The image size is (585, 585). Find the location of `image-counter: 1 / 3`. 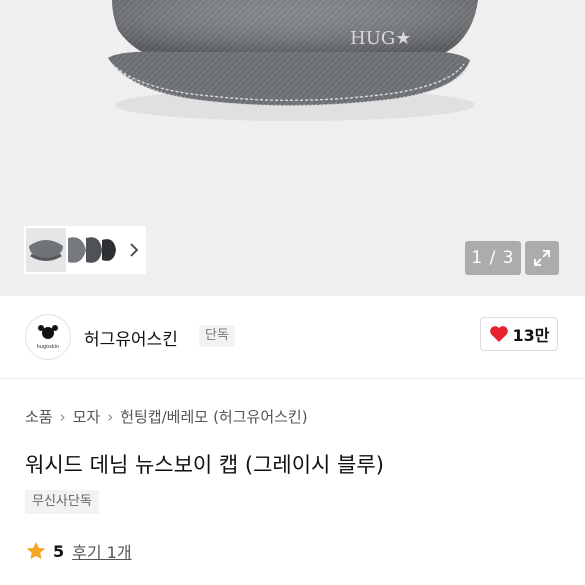

image-counter: 1 / 3 is located at coordinates (493, 258).